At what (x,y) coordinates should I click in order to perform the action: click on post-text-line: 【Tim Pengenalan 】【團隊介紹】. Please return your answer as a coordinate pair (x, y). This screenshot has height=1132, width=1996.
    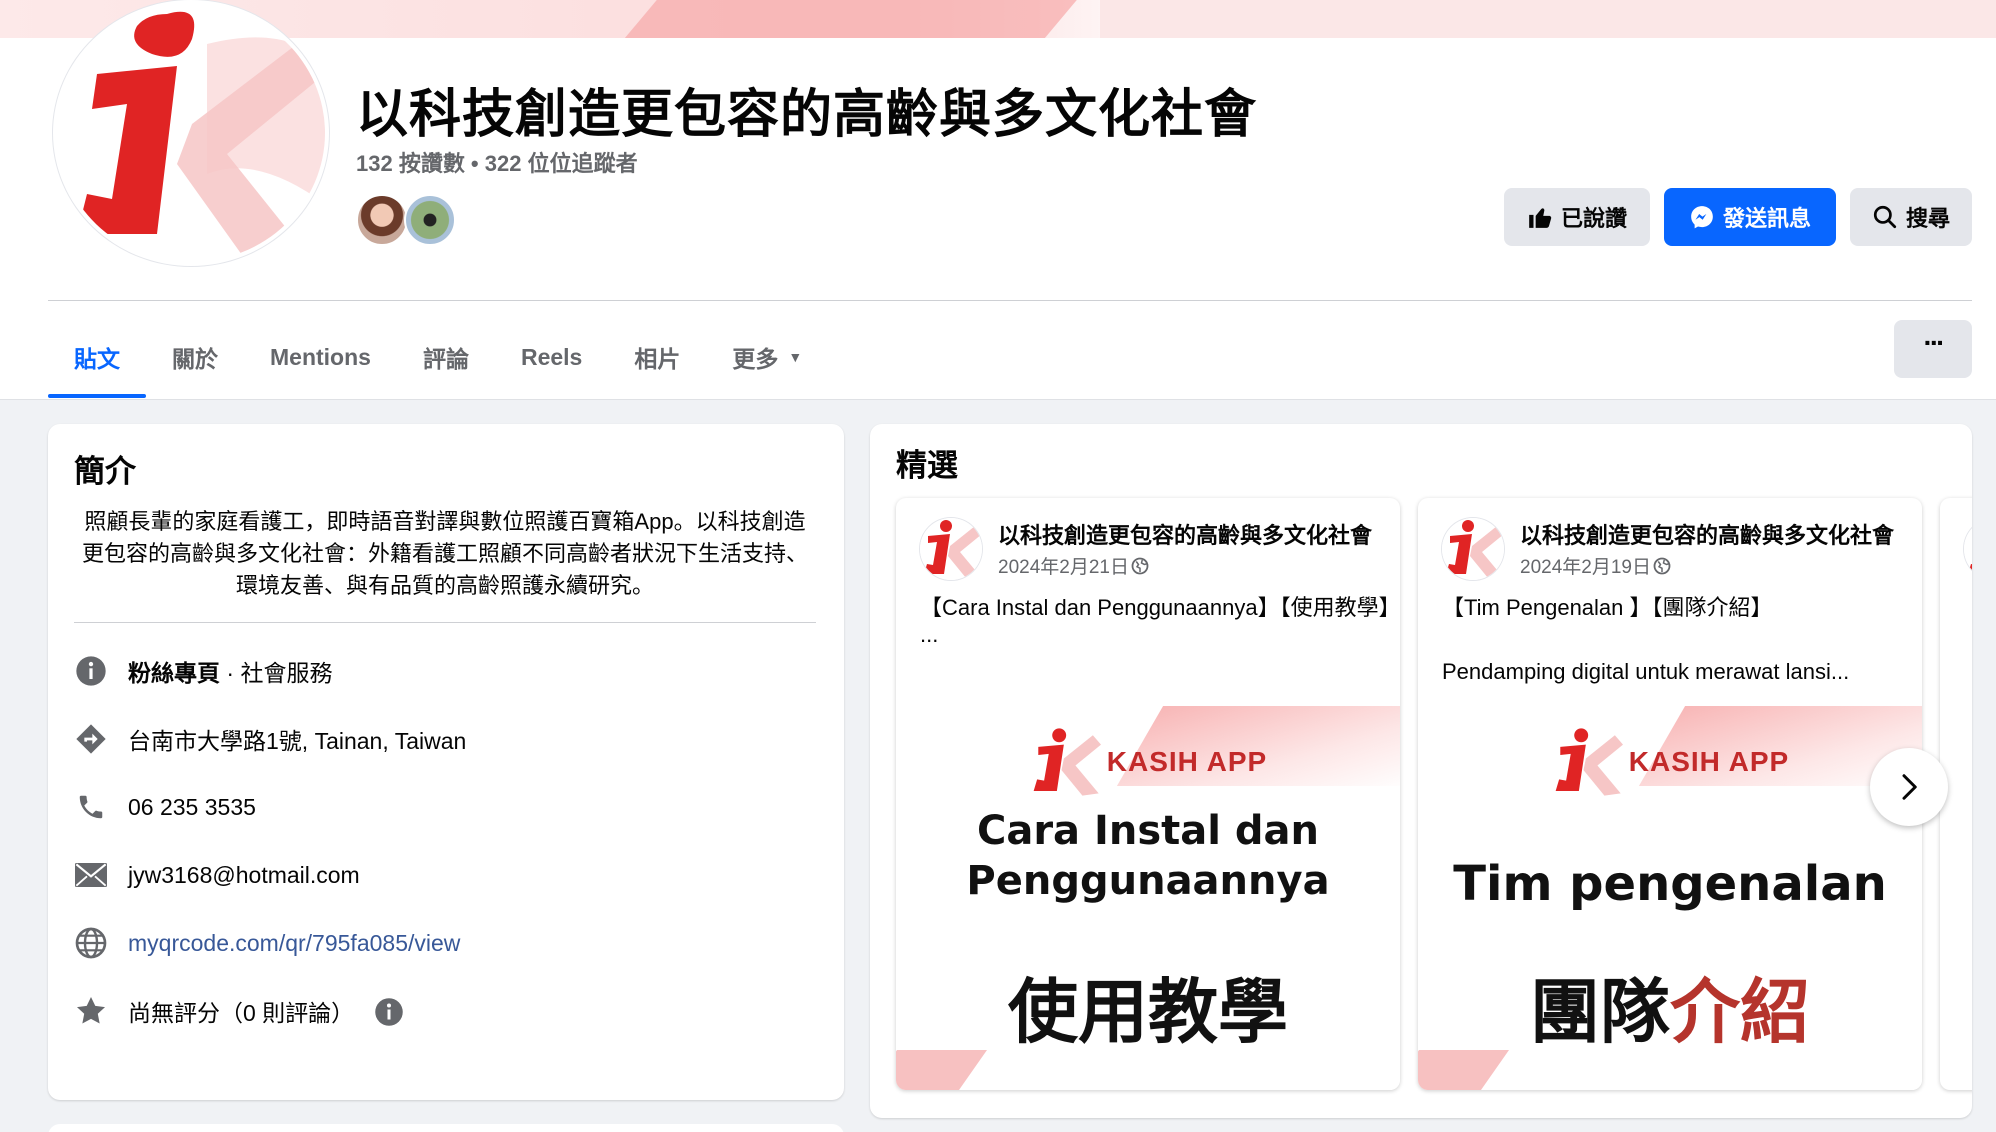
    Looking at the image, I should click on (1607, 607).